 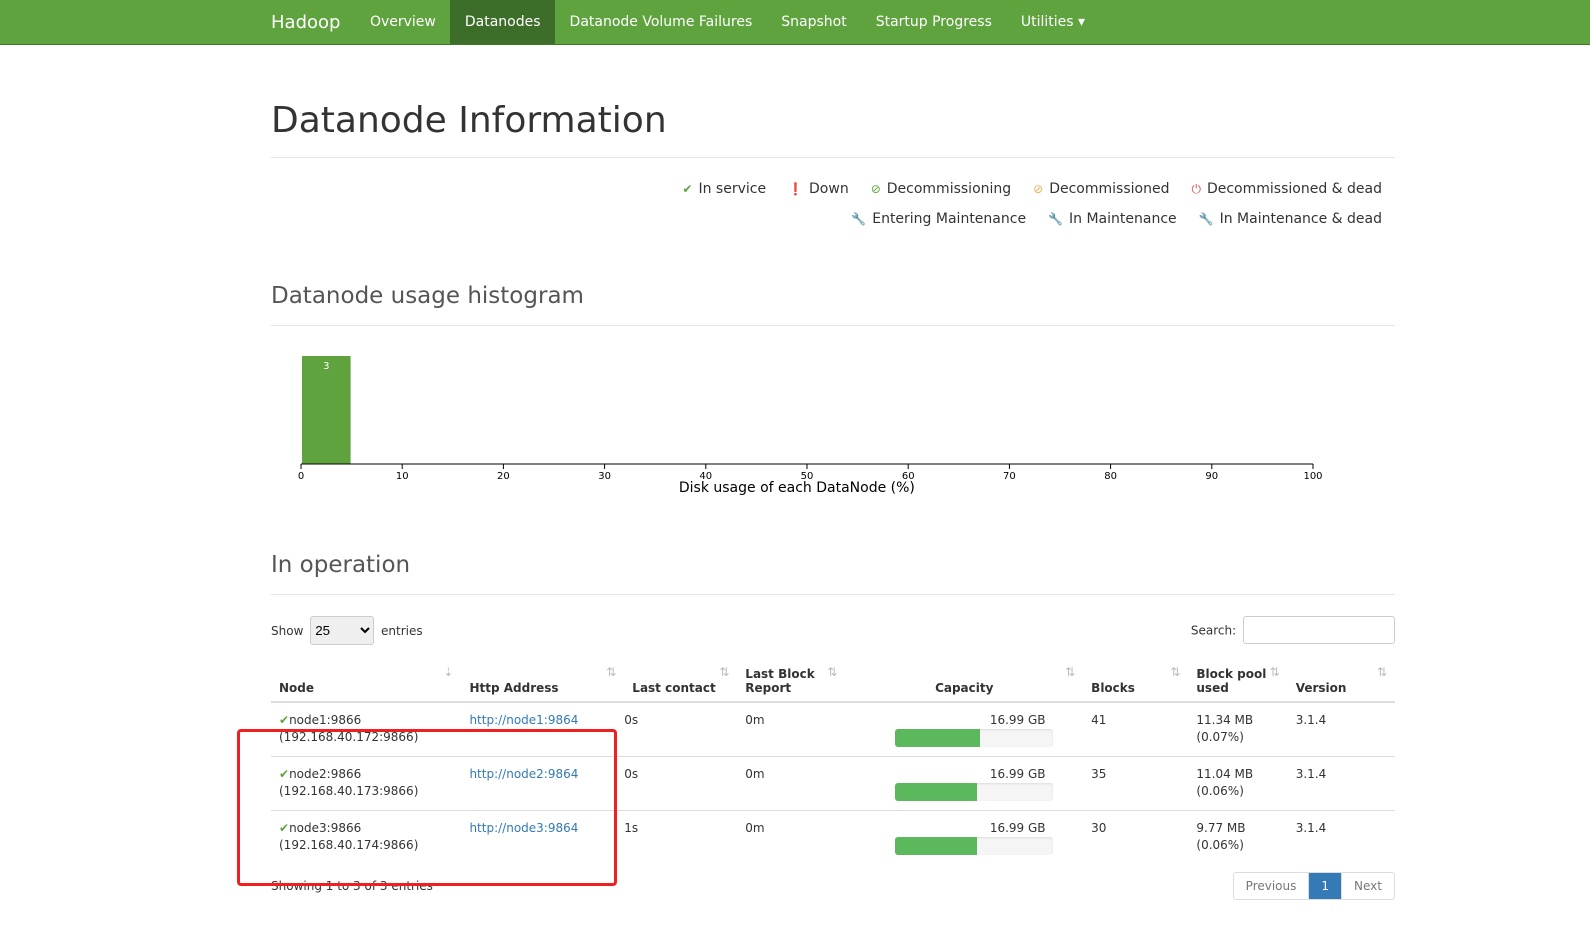 What do you see at coordinates (543, 682) in the screenshot?
I see `column-header: Http Address ⇅` at bounding box center [543, 682].